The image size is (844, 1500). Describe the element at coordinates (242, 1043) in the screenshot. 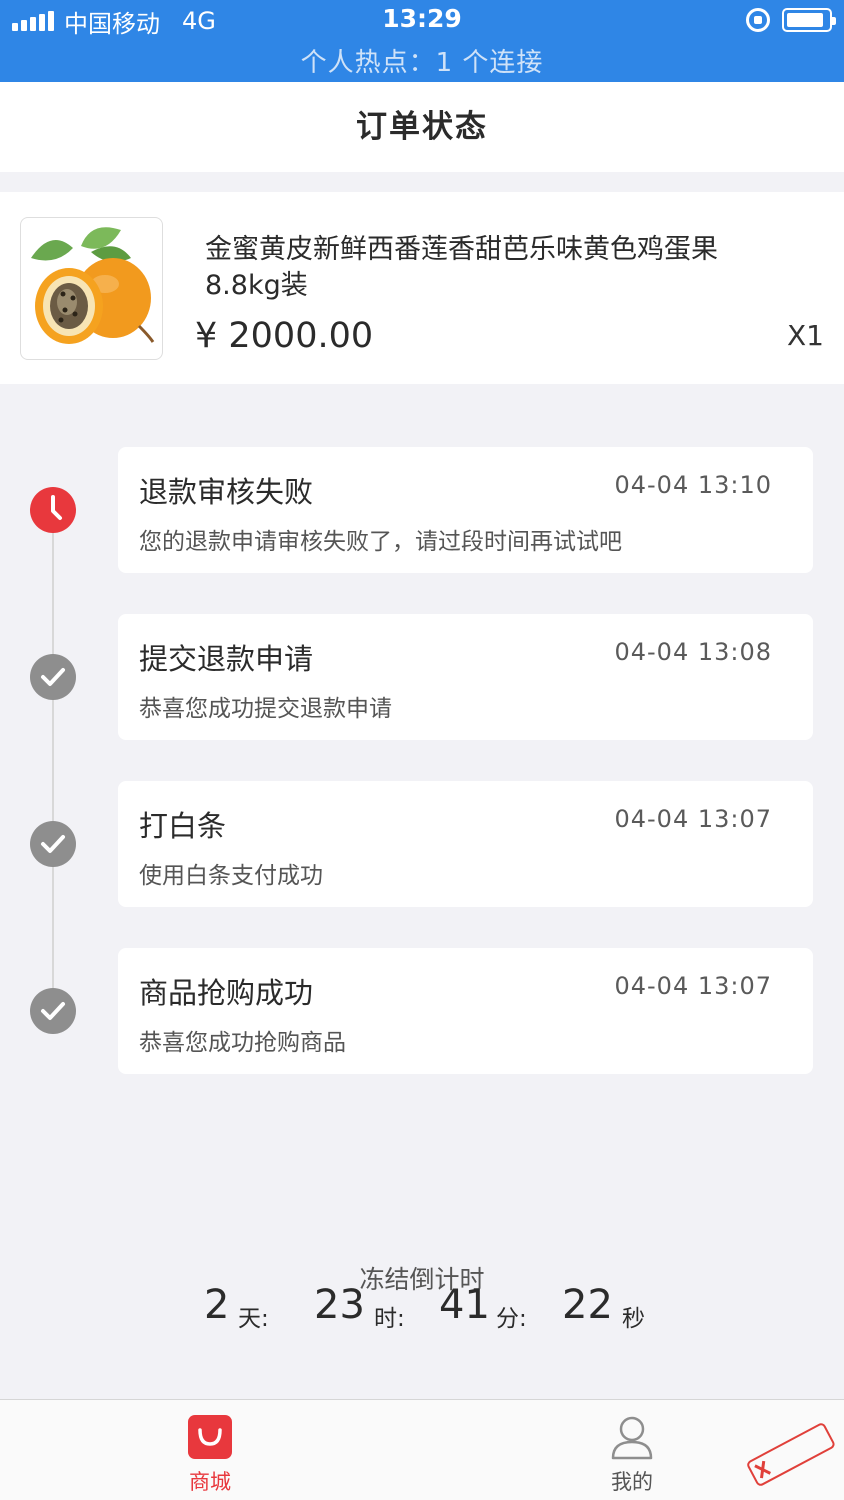

I see `timeline-desc: 恭喜您成功抢购商品` at that location.